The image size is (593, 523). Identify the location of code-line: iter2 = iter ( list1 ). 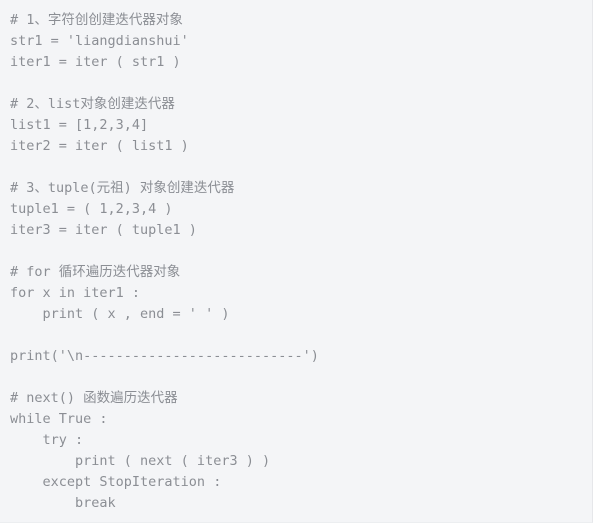
(99, 146).